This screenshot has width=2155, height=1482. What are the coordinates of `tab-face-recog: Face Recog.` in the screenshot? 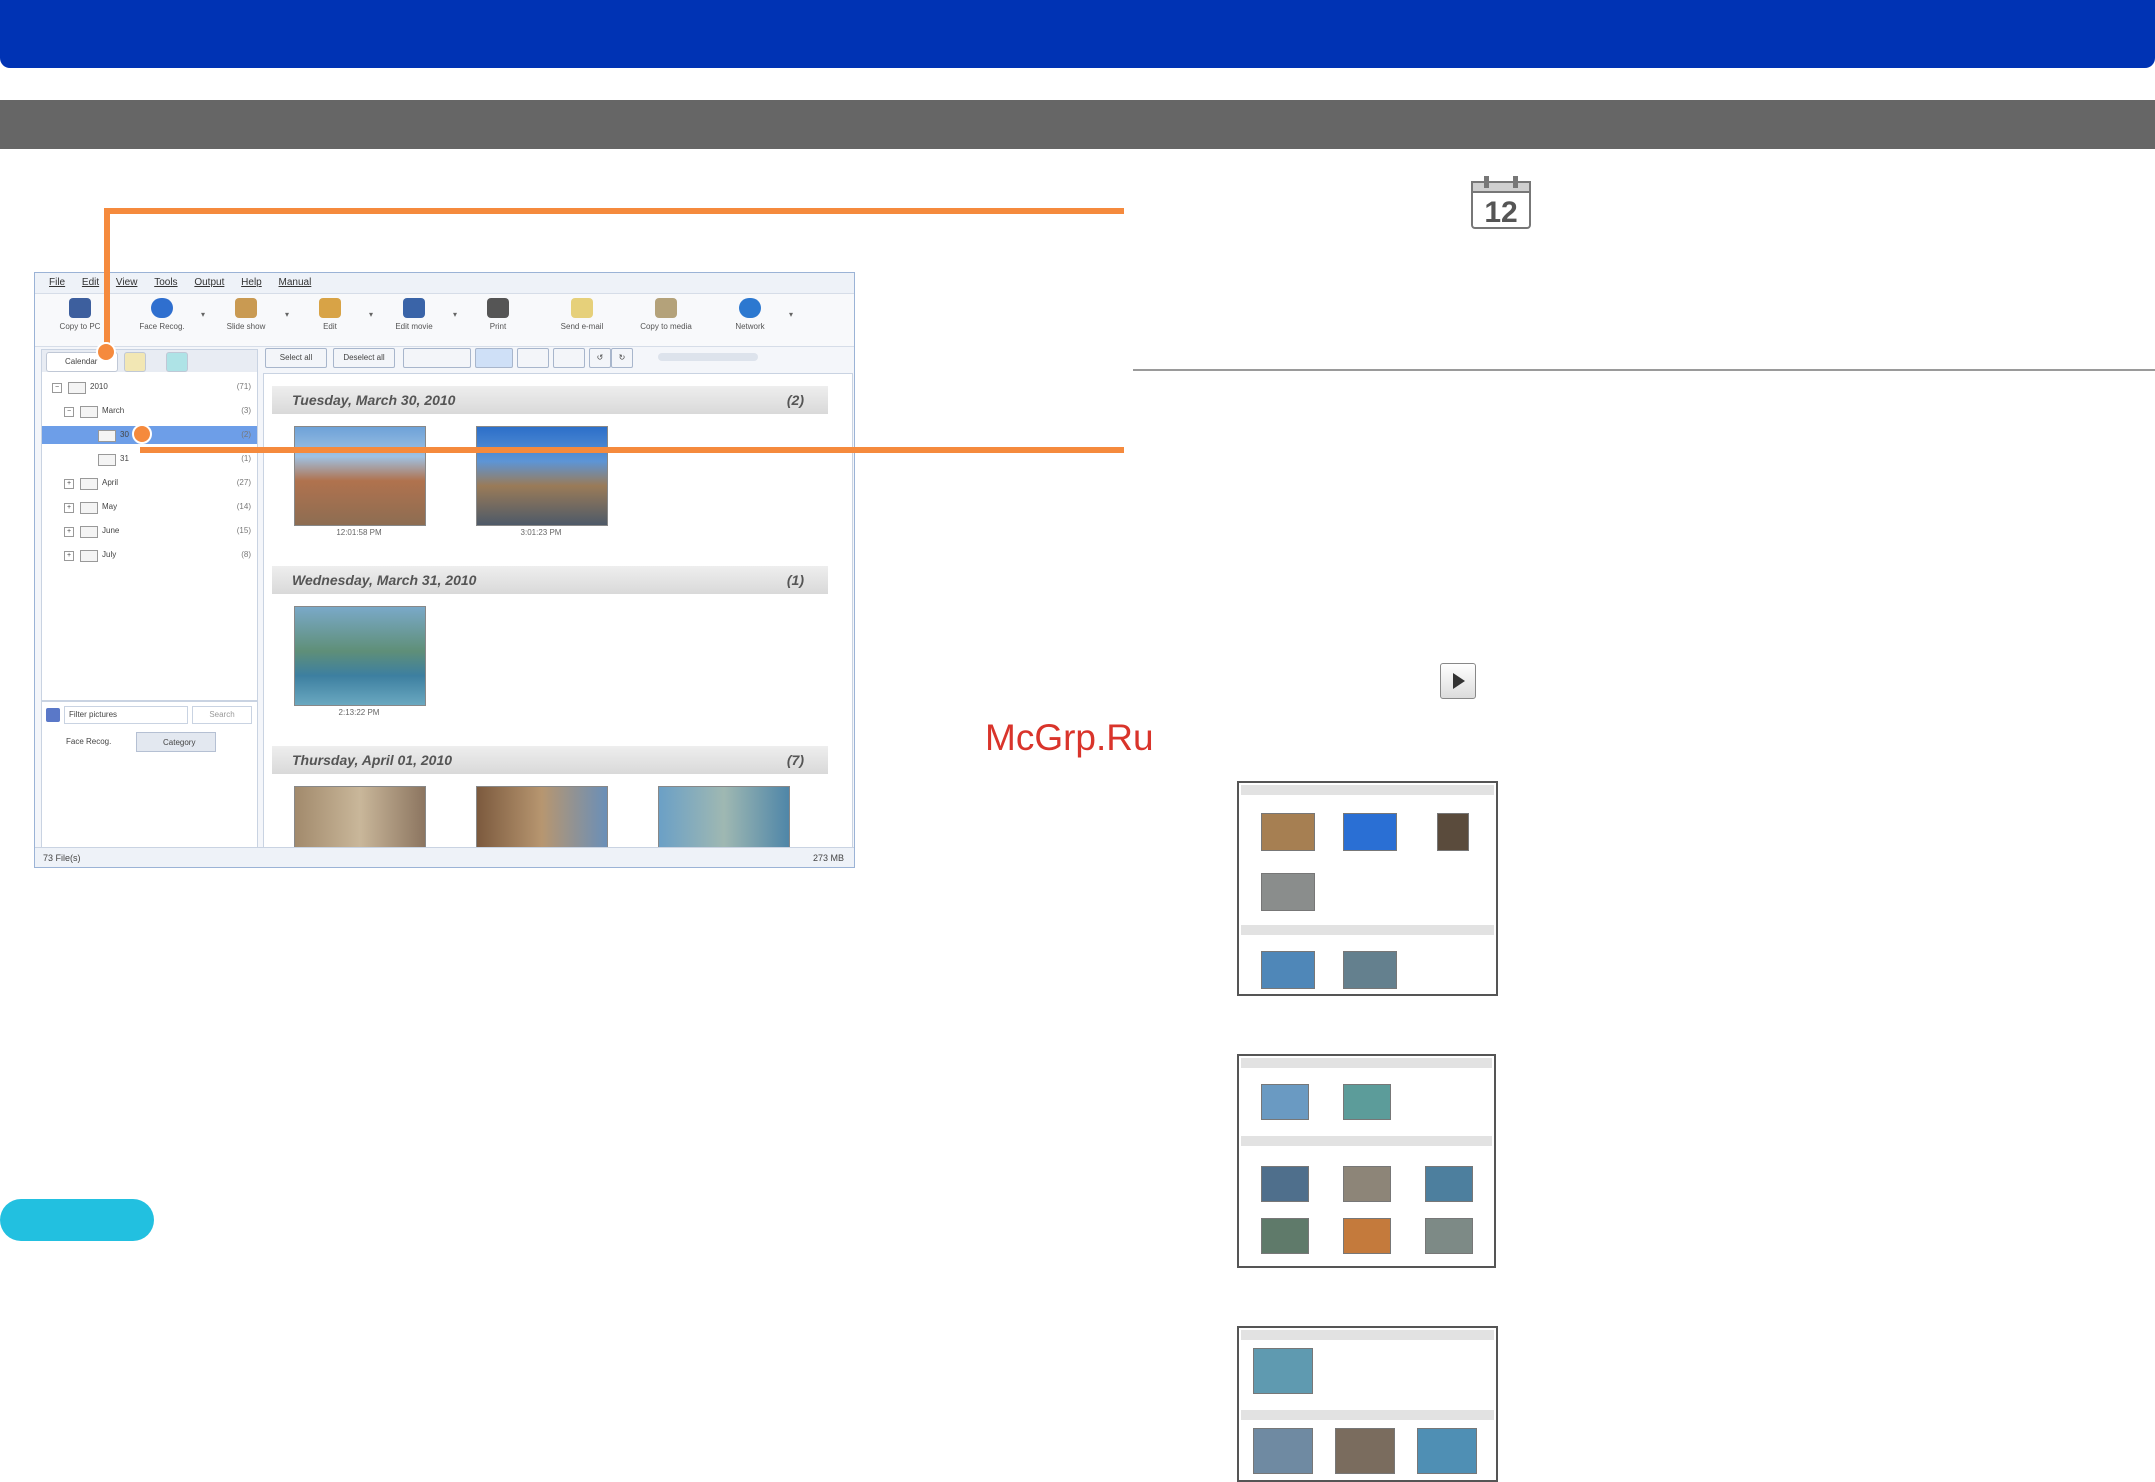 It's located at (89, 742).